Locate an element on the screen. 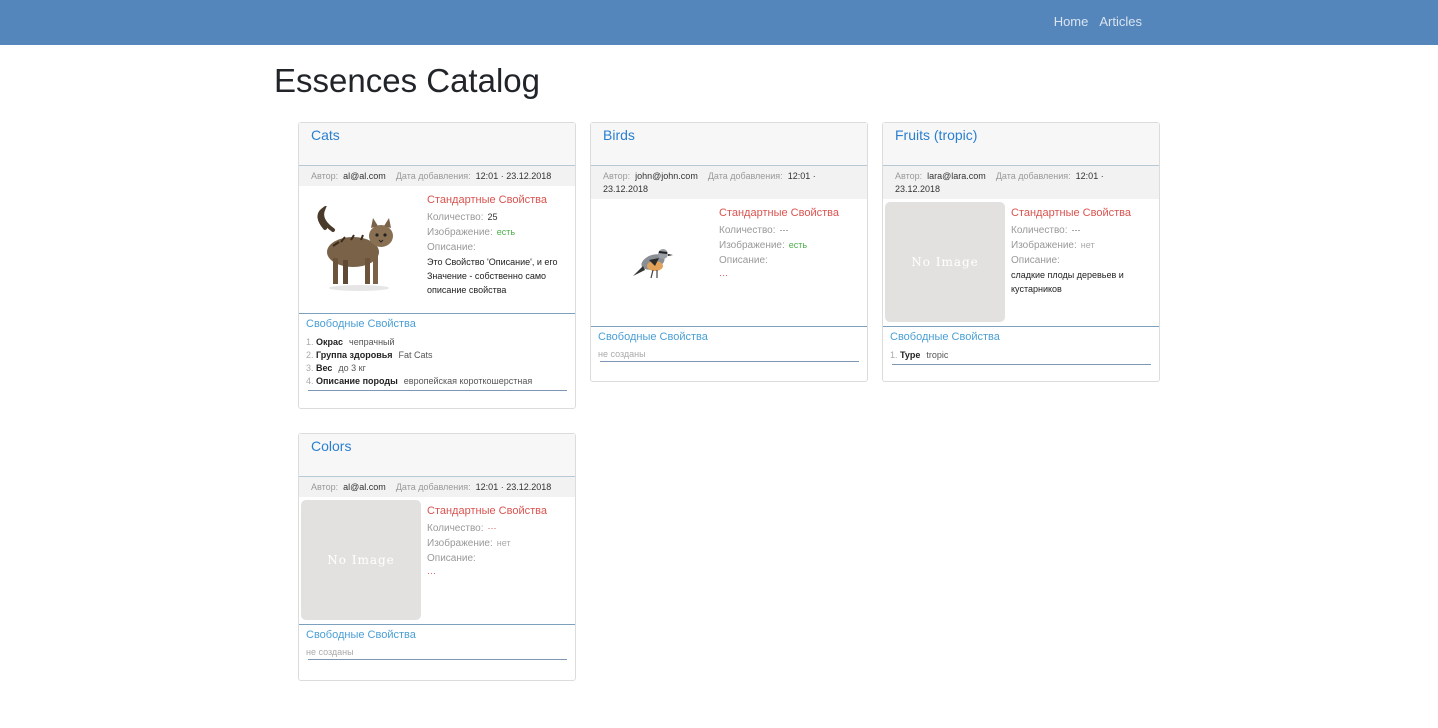 This screenshot has height=728, width=1438. cat-illustration is located at coordinates (355, 248).